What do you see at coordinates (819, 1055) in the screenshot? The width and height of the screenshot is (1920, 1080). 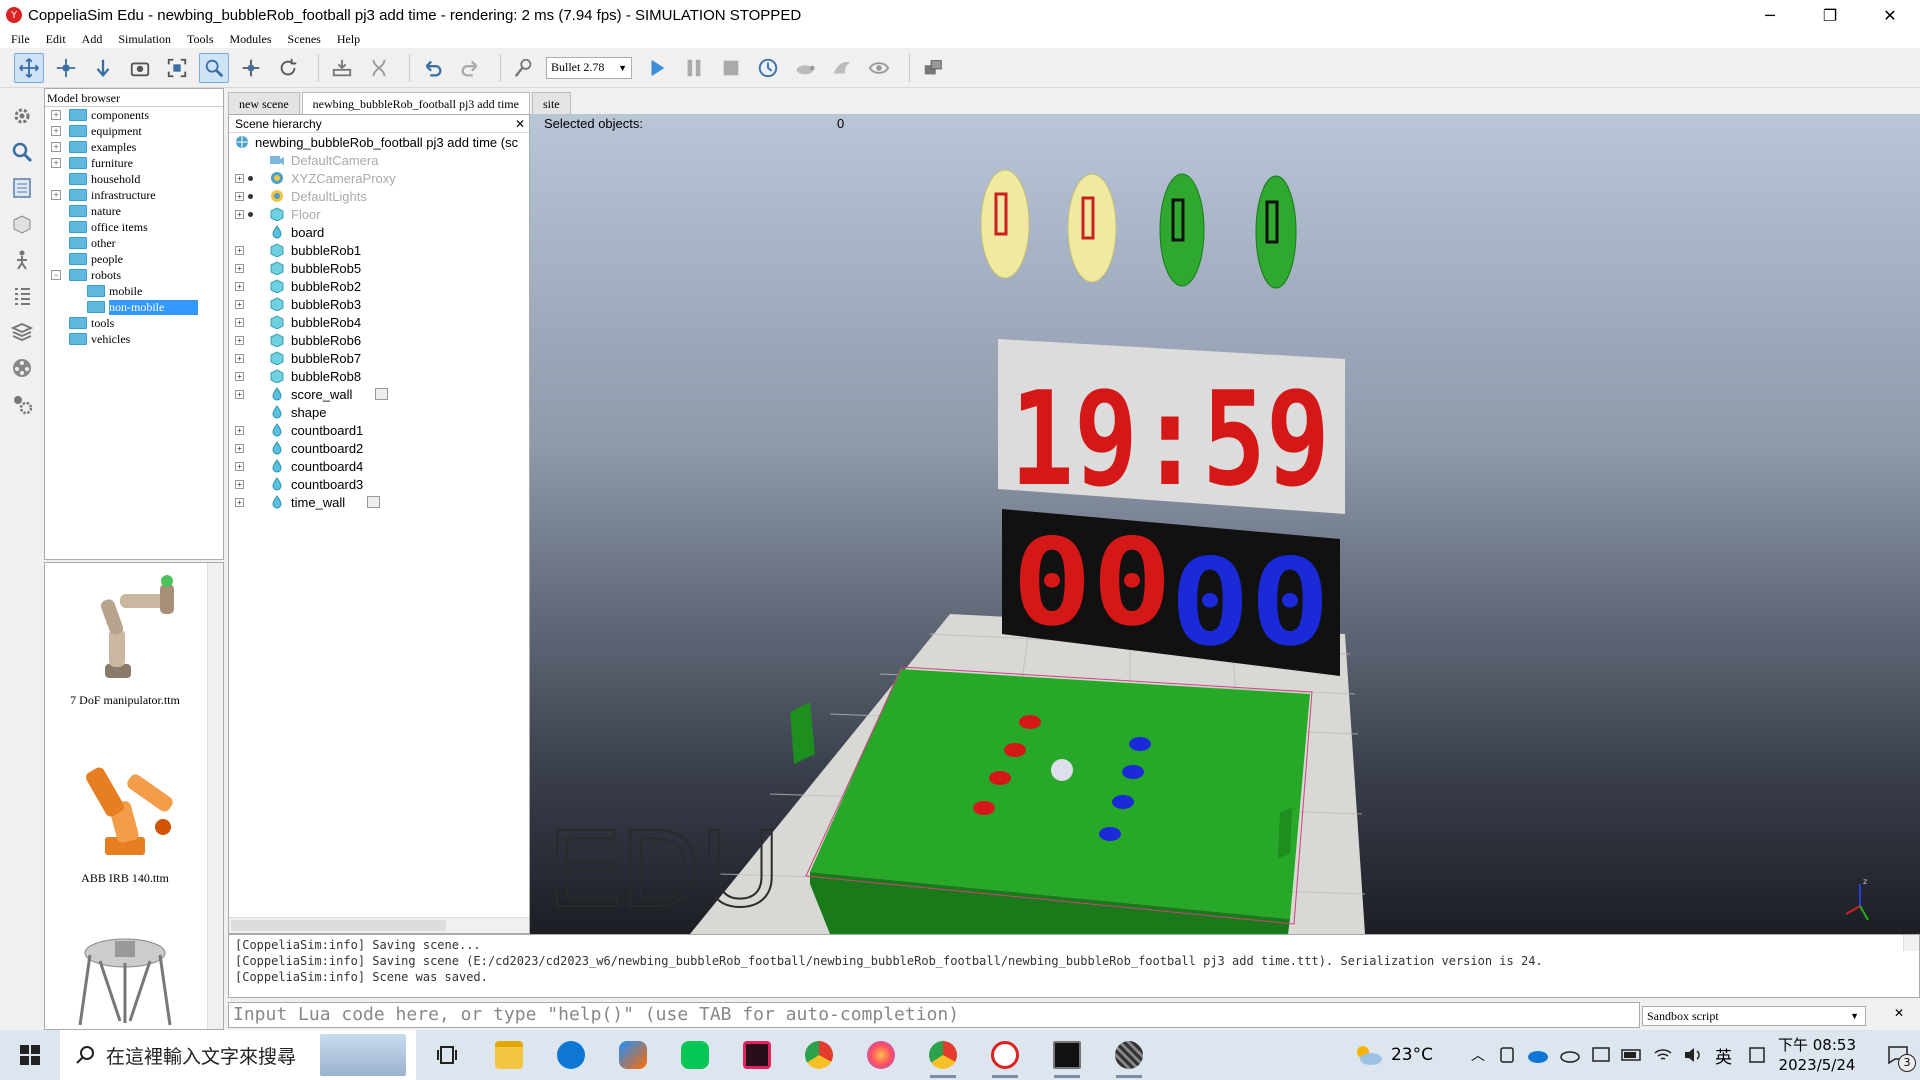 I see `chrome-icon` at bounding box center [819, 1055].